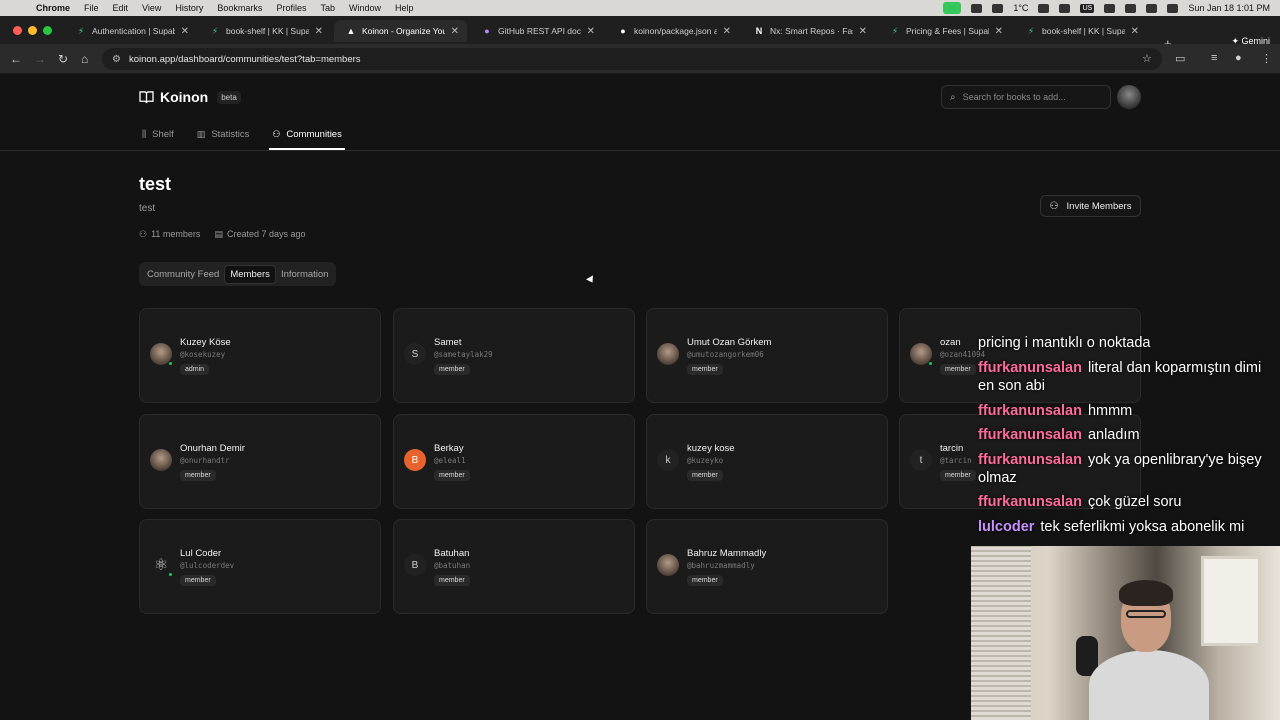 This screenshot has width=1280, height=720. I want to click on menu-window: Window, so click(365, 8).